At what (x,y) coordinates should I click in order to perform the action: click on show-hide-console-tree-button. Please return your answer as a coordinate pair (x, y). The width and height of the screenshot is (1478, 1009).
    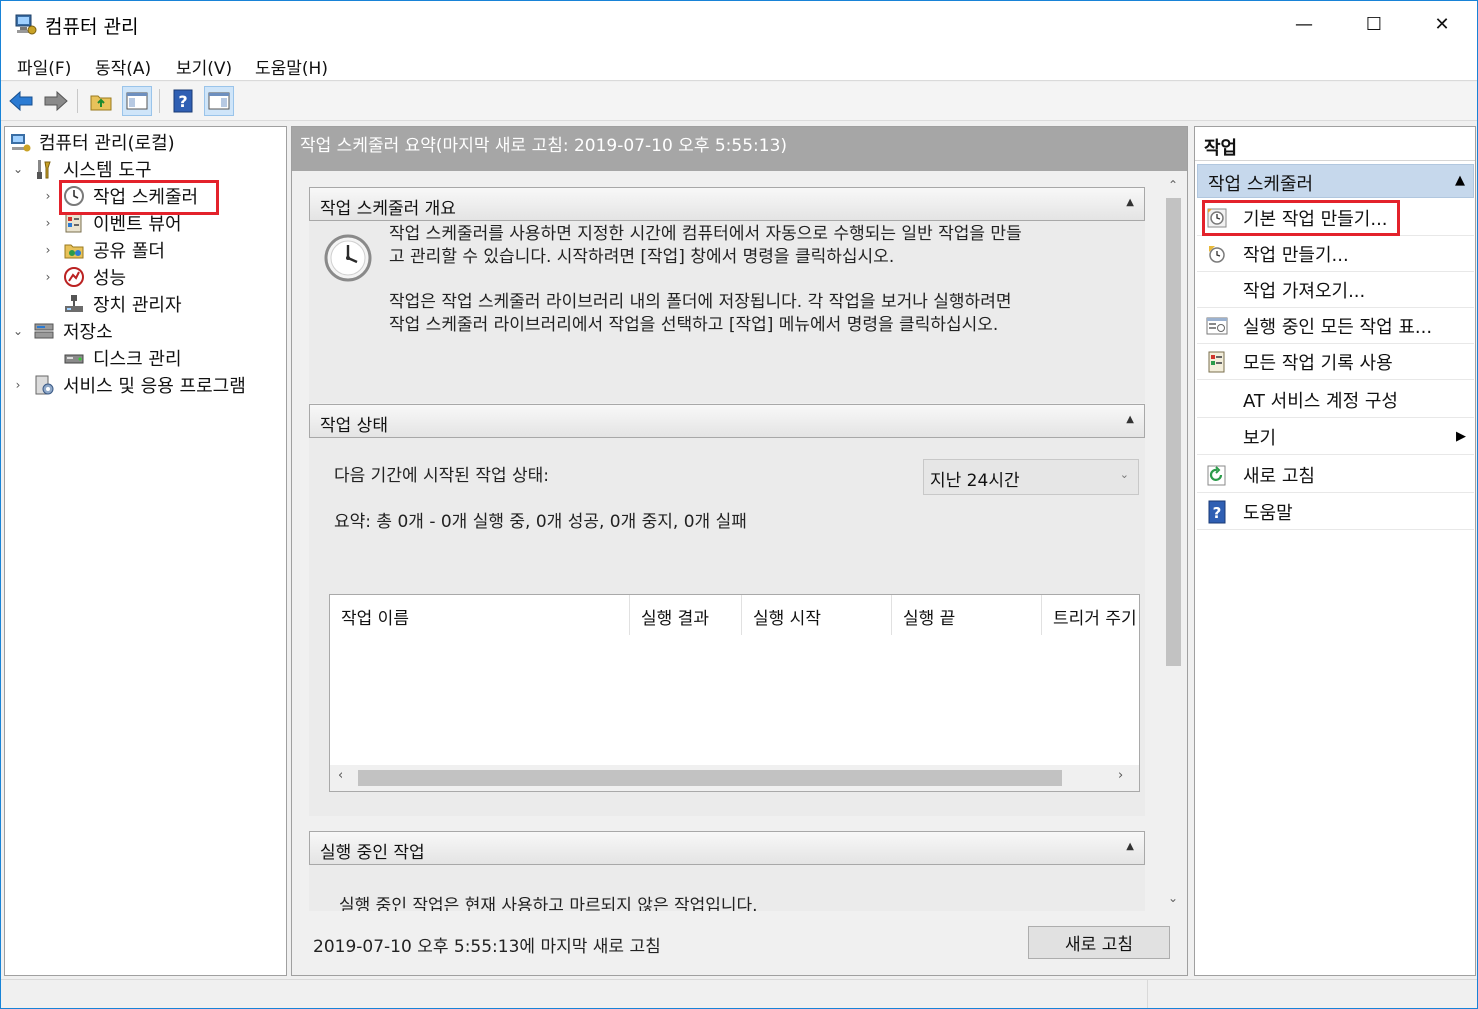
    Looking at the image, I should click on (137, 101).